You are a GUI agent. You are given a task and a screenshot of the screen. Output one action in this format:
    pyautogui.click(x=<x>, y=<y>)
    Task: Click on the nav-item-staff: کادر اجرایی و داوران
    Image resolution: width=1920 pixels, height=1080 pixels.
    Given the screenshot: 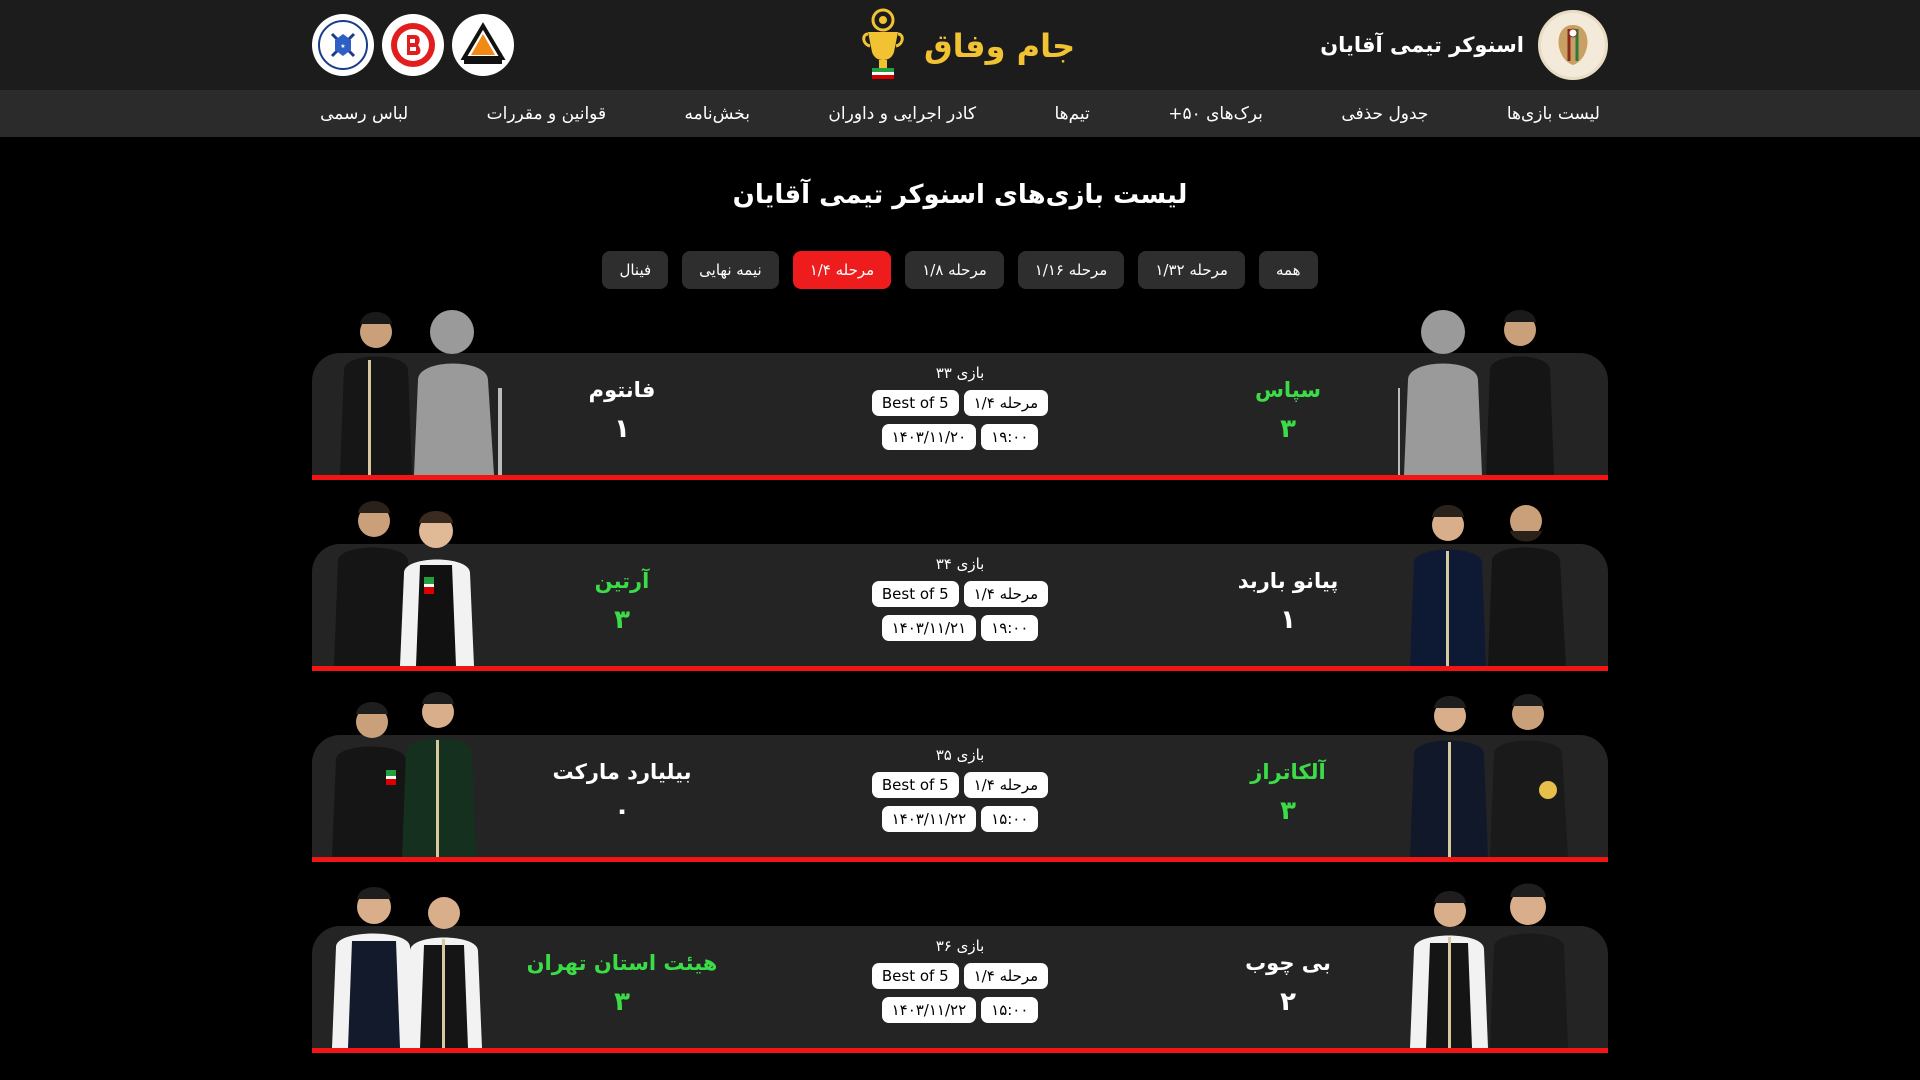 What is the action you would take?
    pyautogui.click(x=902, y=114)
    